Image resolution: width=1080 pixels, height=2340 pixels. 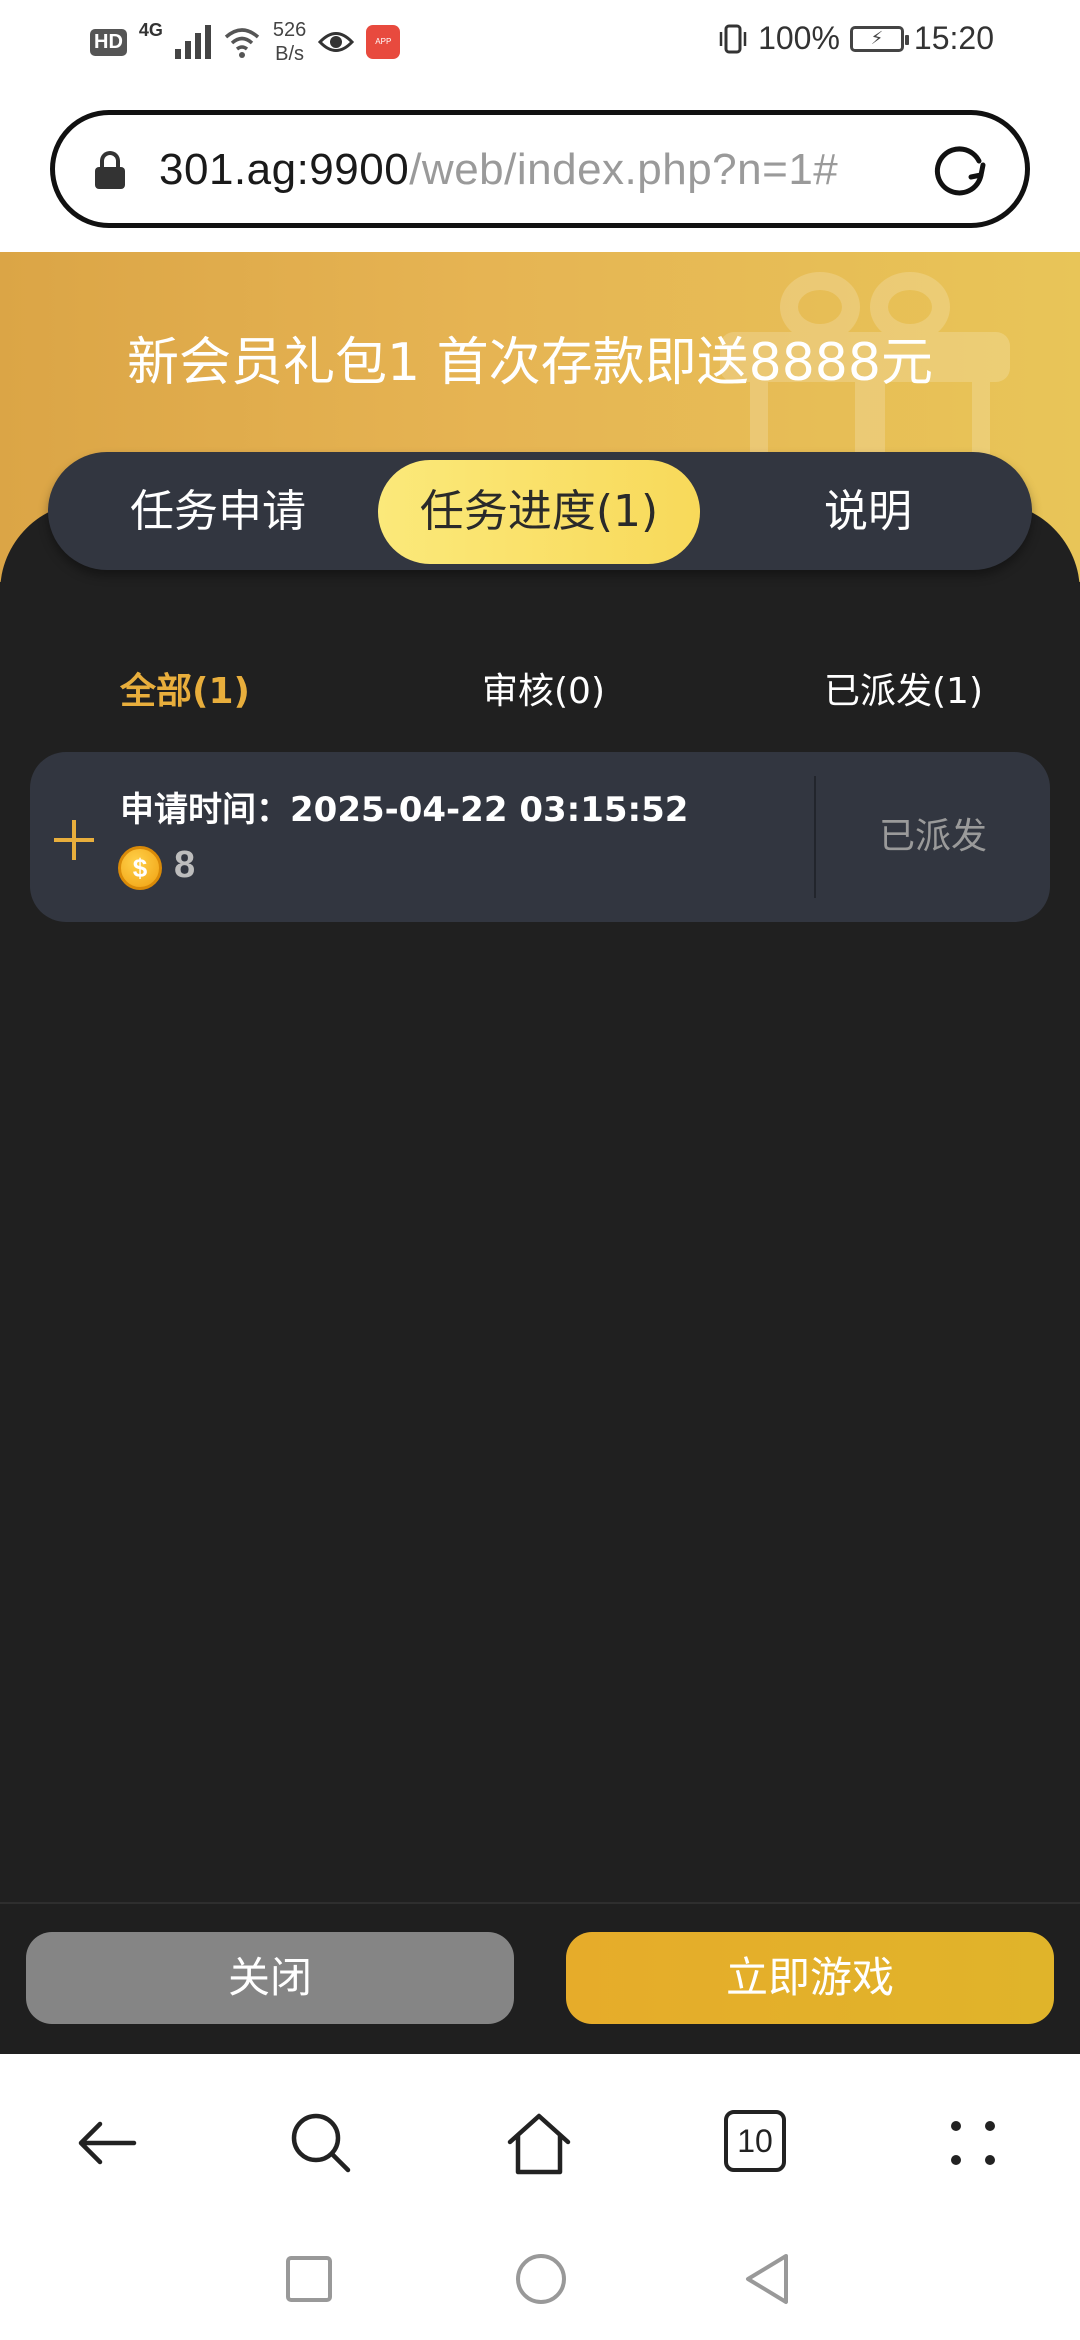 What do you see at coordinates (185, 688) in the screenshot?
I see `filter-all: 全部(1)` at bounding box center [185, 688].